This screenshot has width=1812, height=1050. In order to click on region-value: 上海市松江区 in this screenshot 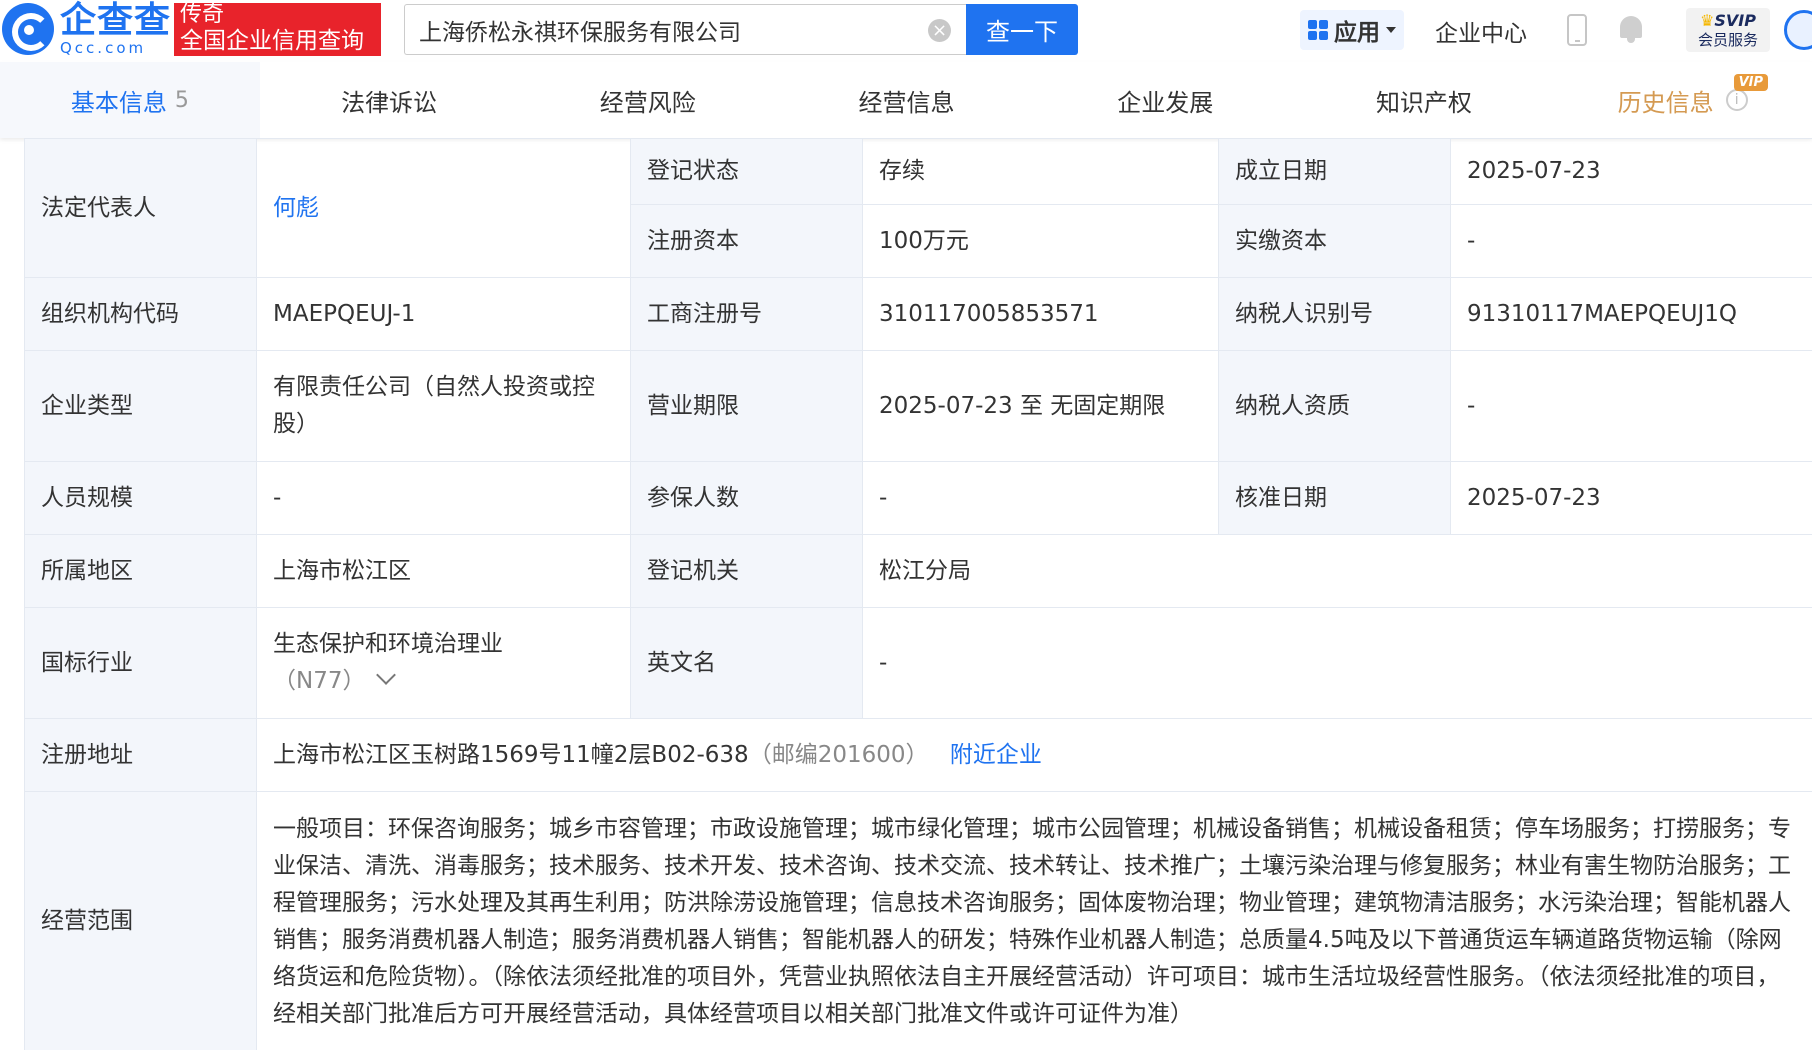, I will do `click(443, 571)`.